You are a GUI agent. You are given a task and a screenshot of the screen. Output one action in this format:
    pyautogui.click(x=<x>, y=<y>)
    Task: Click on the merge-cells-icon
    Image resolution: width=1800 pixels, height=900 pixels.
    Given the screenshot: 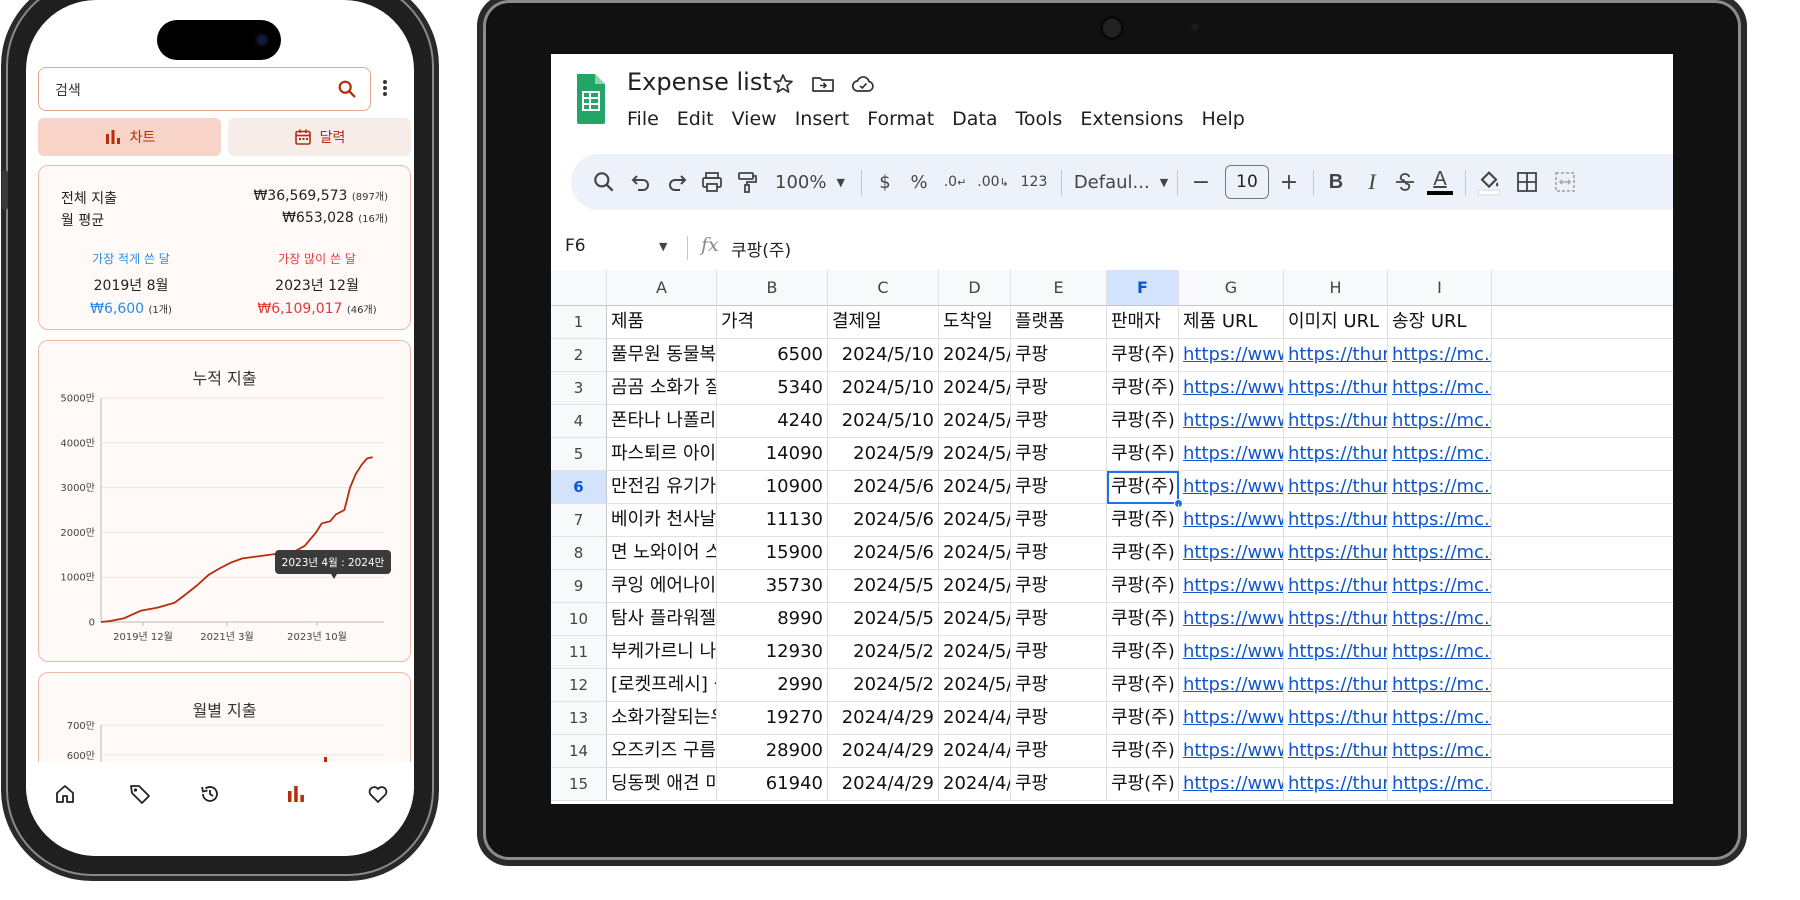 What is the action you would take?
    pyautogui.click(x=1565, y=182)
    